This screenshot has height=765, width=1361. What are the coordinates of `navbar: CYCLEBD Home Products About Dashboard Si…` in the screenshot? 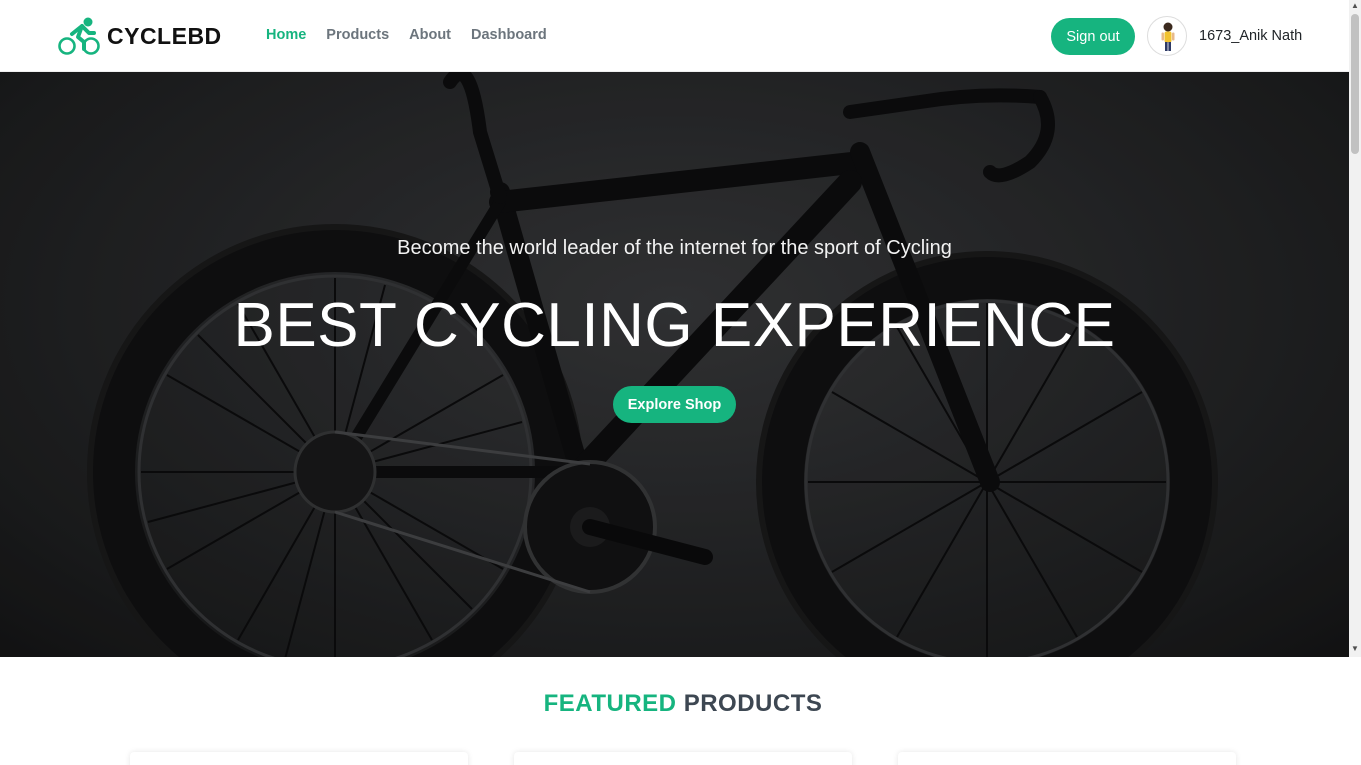 It's located at (674, 36).